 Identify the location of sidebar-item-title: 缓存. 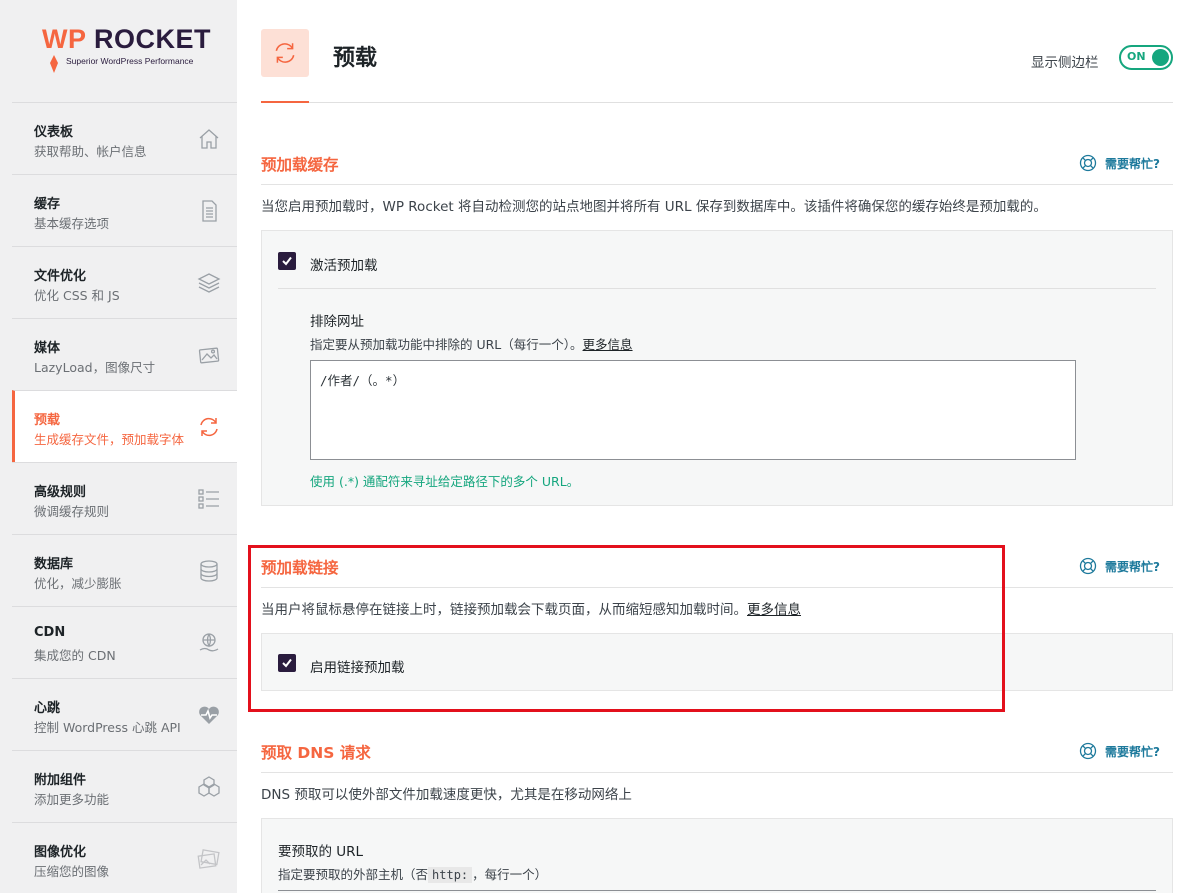
(47, 204).